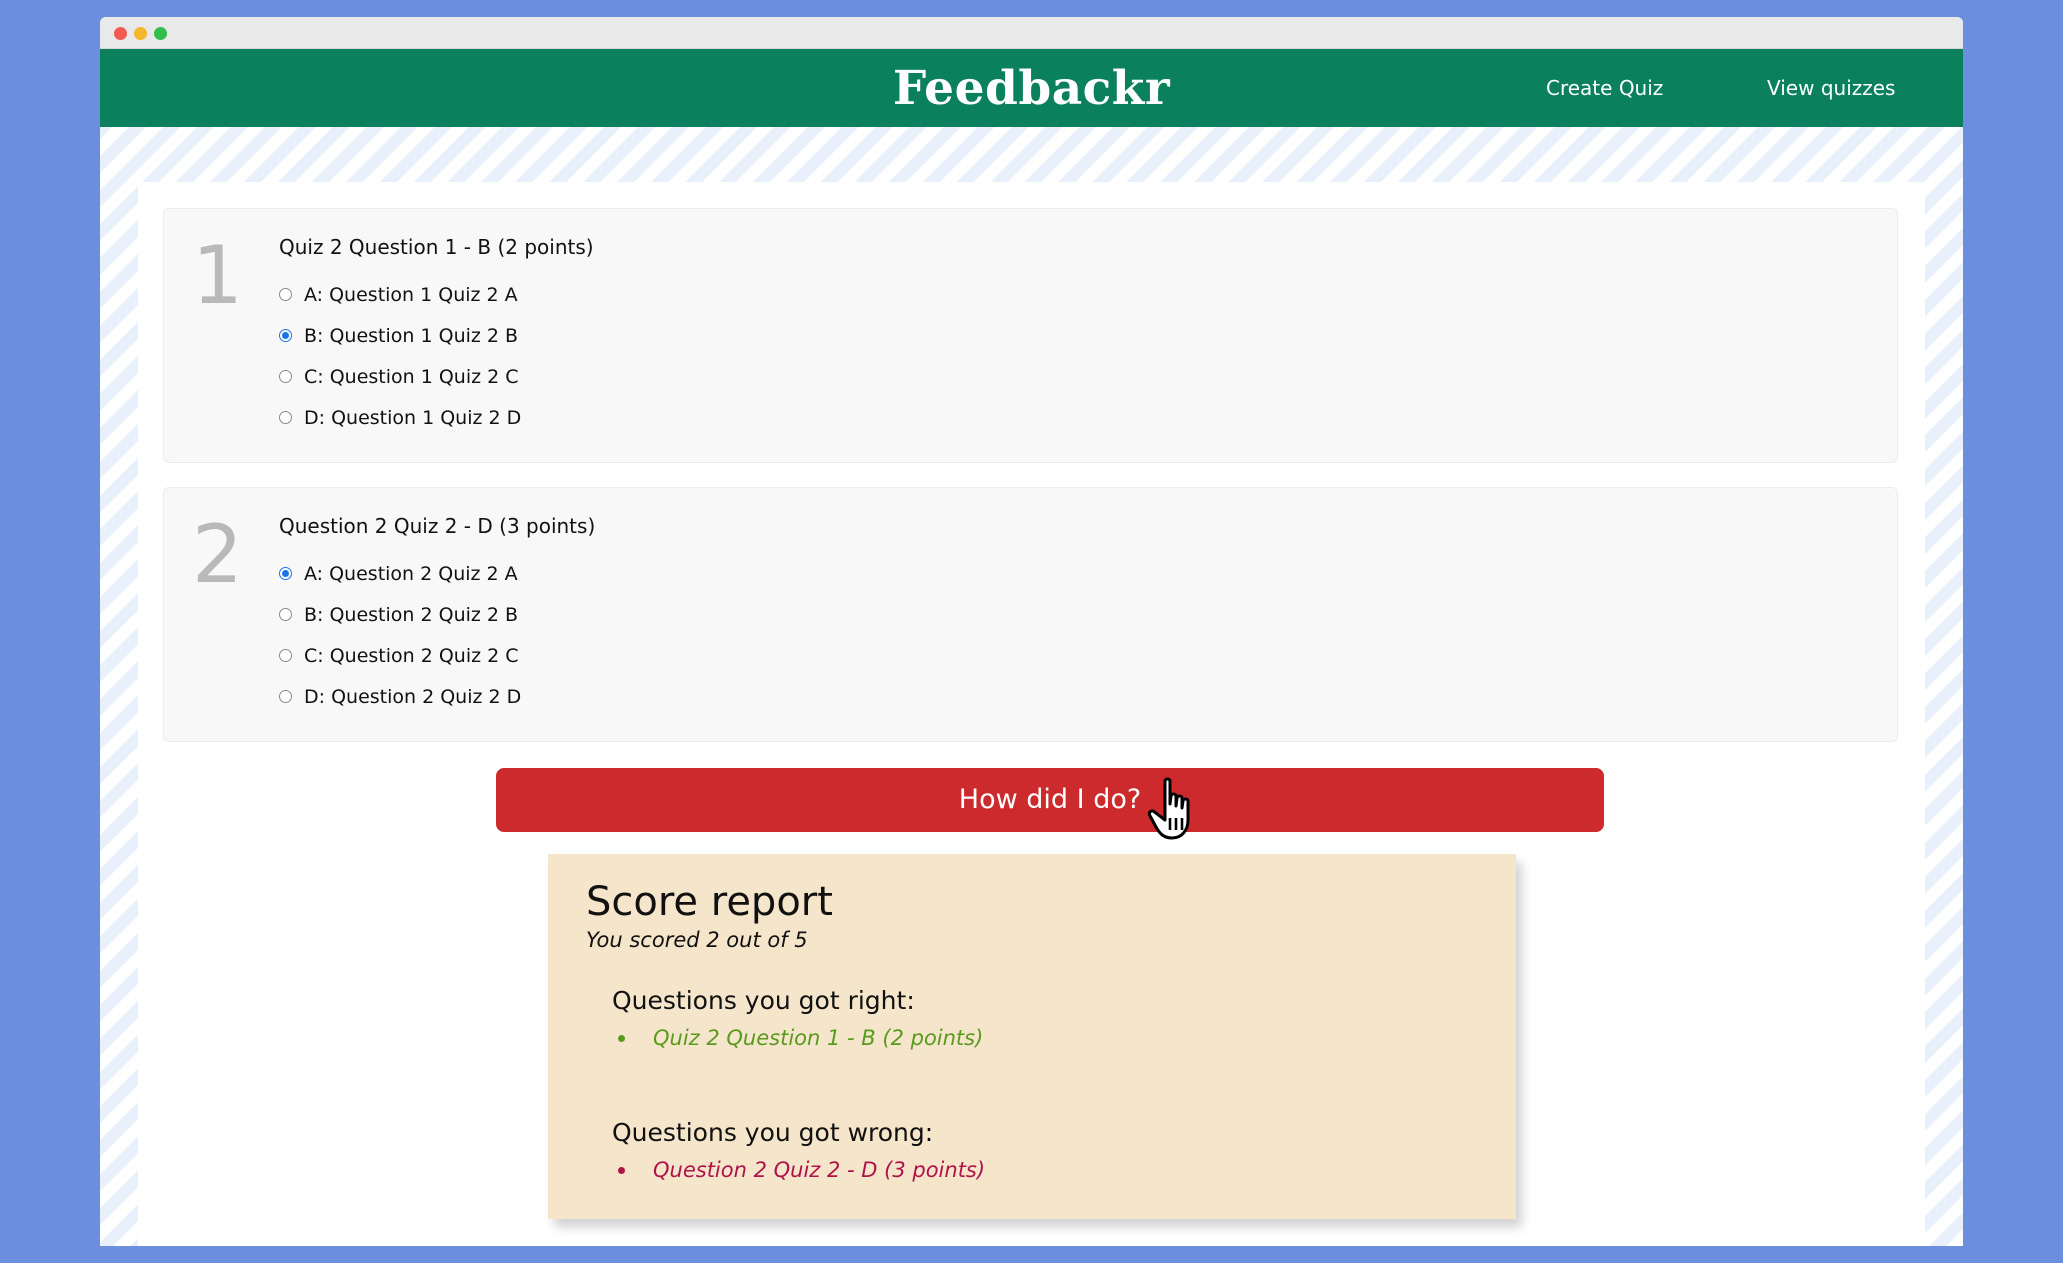 The width and height of the screenshot is (2063, 1263). Describe the element at coordinates (819, 1170) in the screenshot. I see `wrong-answer-text: Question 2 Quiz 2 - D (3 points)` at that location.